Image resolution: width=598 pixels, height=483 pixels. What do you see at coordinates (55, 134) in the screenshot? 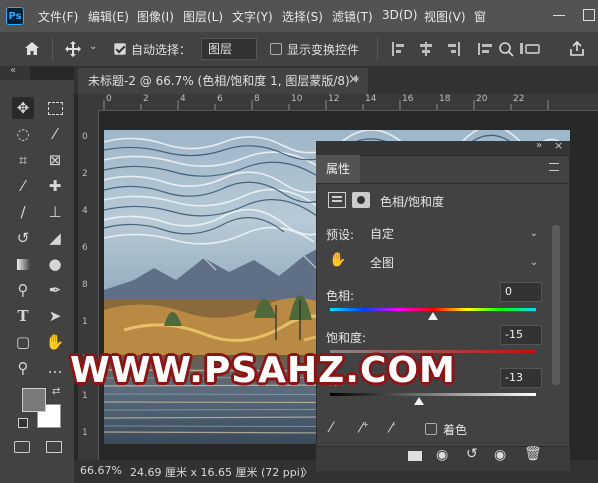
I see `magic-wand-icon: ⁄` at bounding box center [55, 134].